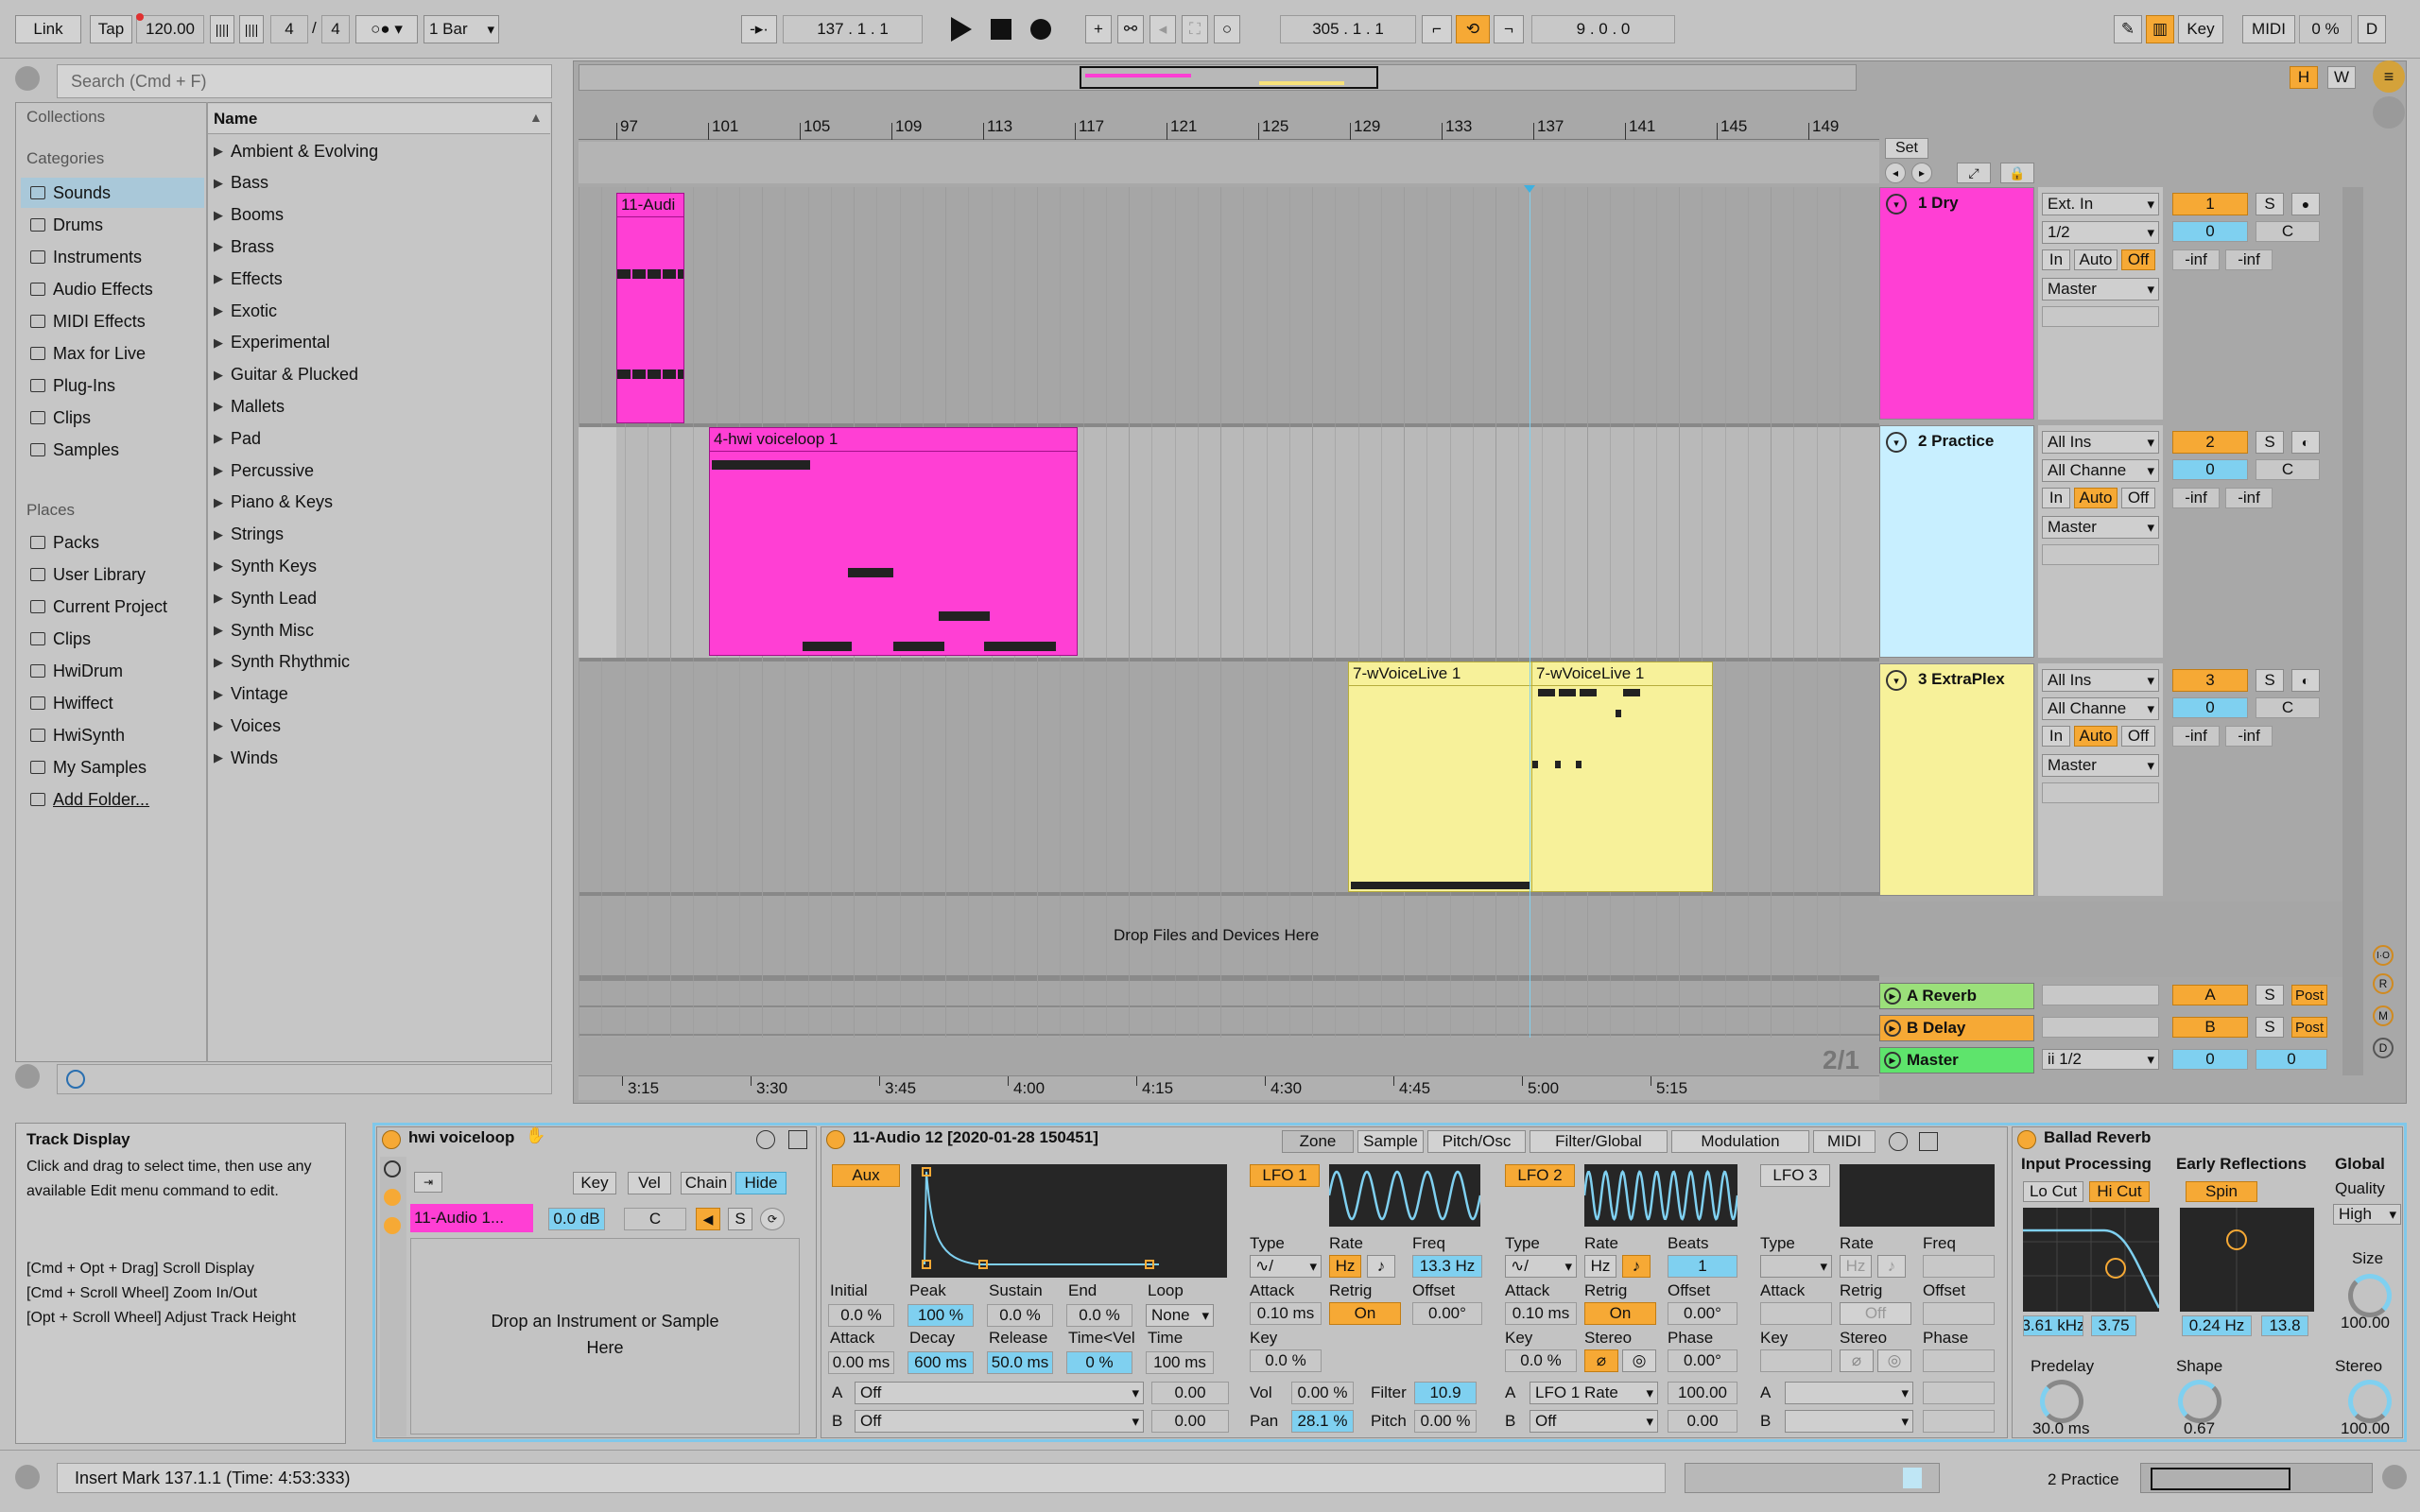  Describe the element at coordinates (1540, 1175) in the screenshot. I see `lfo2-button: LFO 2` at that location.